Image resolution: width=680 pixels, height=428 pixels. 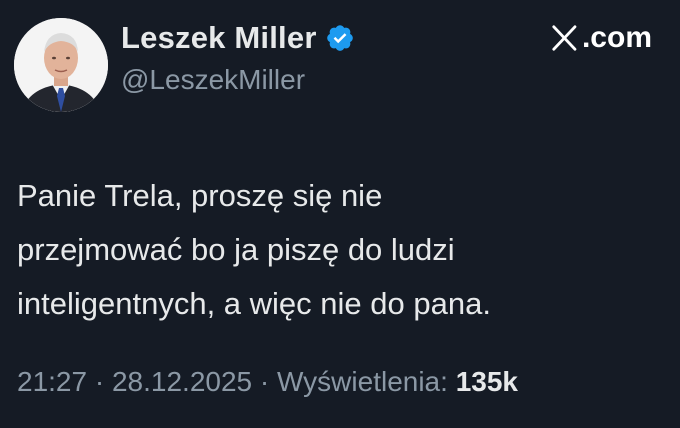 What do you see at coordinates (236, 249) in the screenshot?
I see `tweet-line: przejmować bo ja piszę do ludzi` at bounding box center [236, 249].